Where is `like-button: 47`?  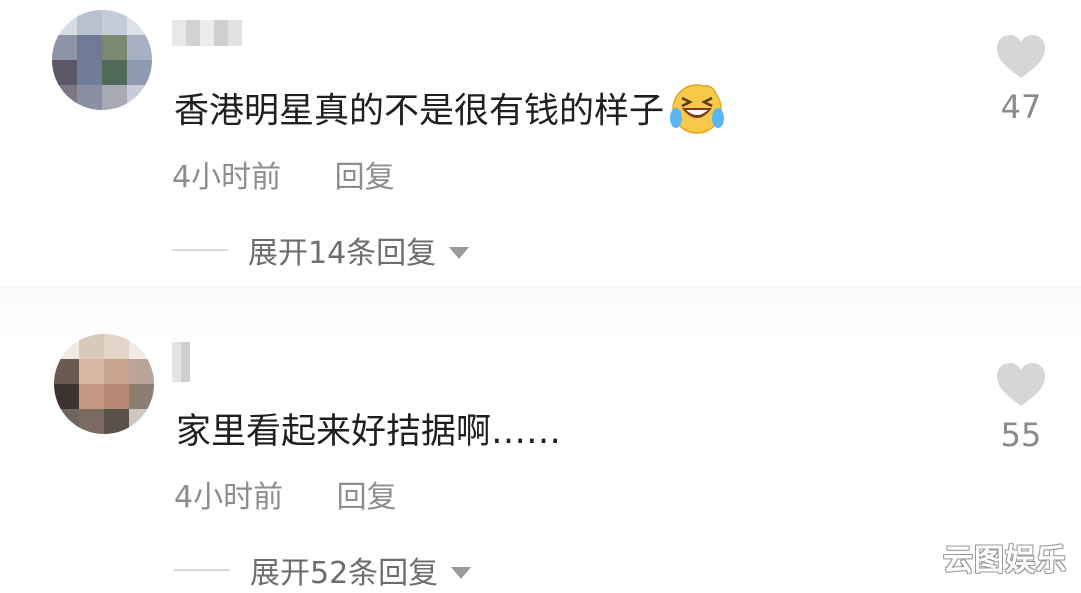 like-button: 47 is located at coordinates (1021, 80).